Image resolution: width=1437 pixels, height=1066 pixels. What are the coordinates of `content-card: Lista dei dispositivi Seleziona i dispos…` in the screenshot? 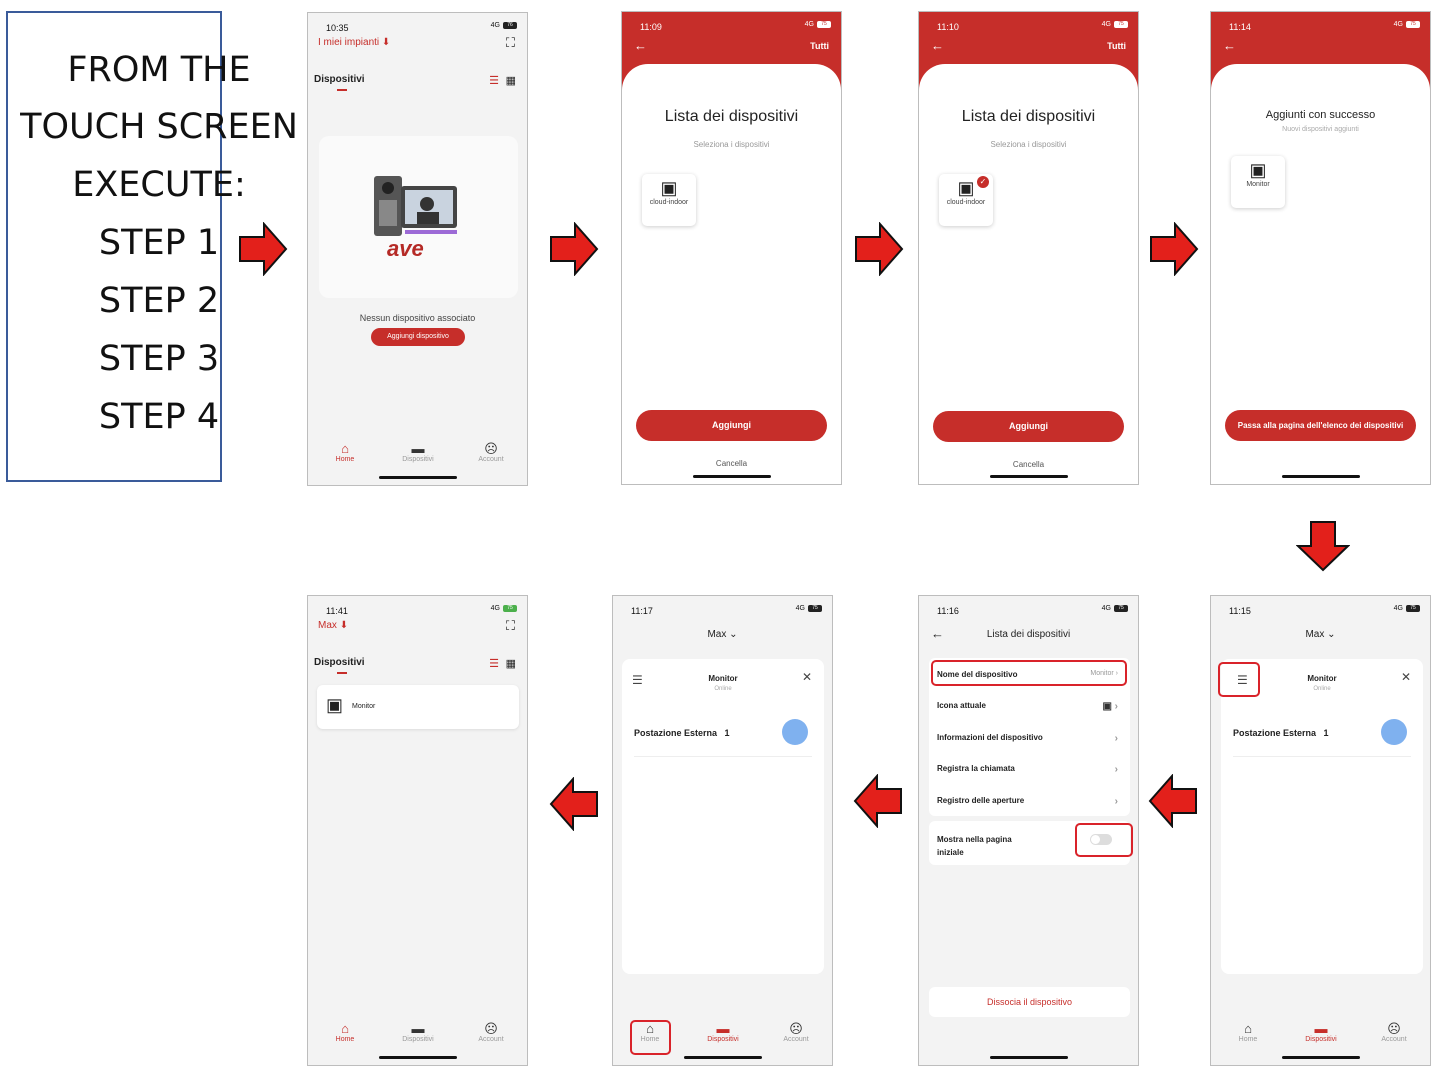 It's located at (1028, 274).